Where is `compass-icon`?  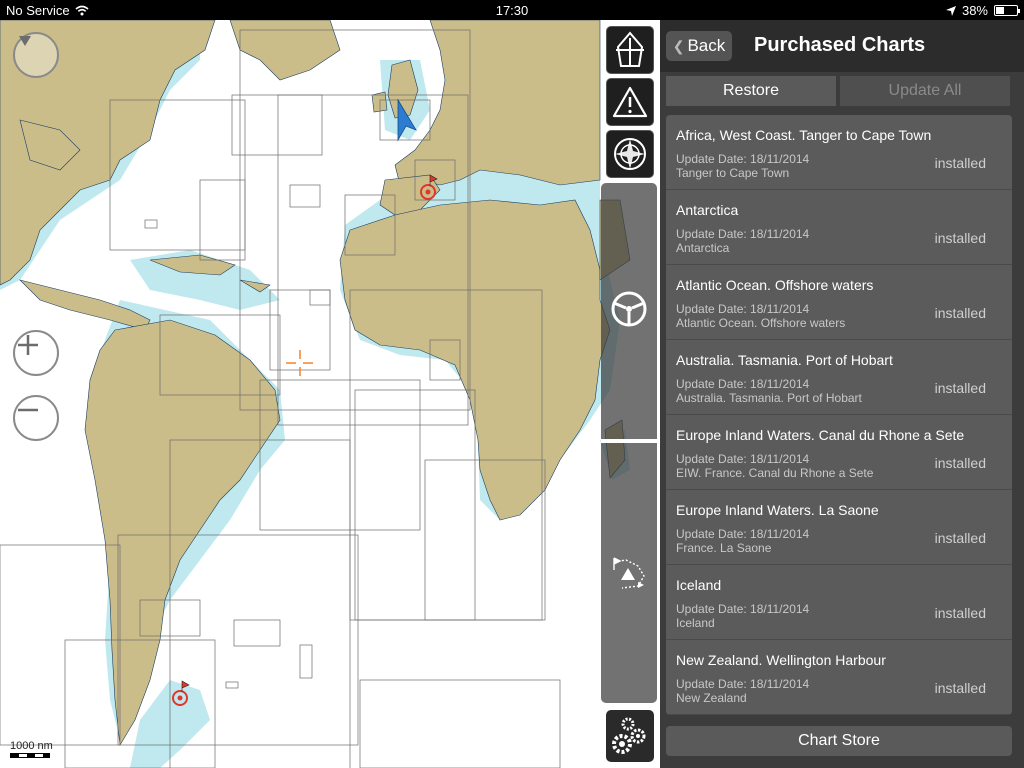
compass-icon is located at coordinates (630, 154).